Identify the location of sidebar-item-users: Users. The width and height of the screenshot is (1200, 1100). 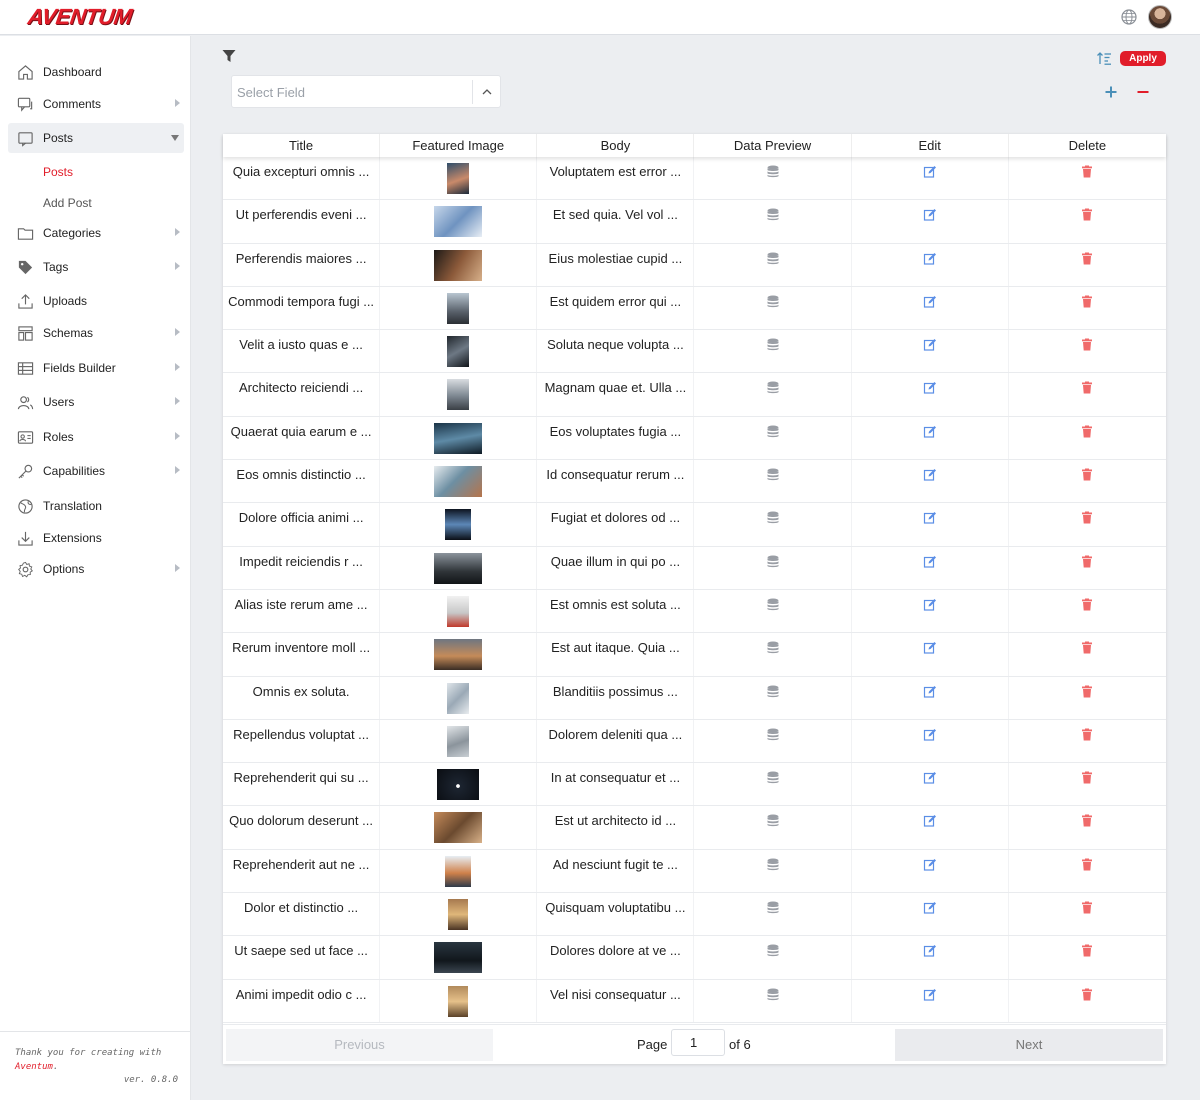
(96, 402).